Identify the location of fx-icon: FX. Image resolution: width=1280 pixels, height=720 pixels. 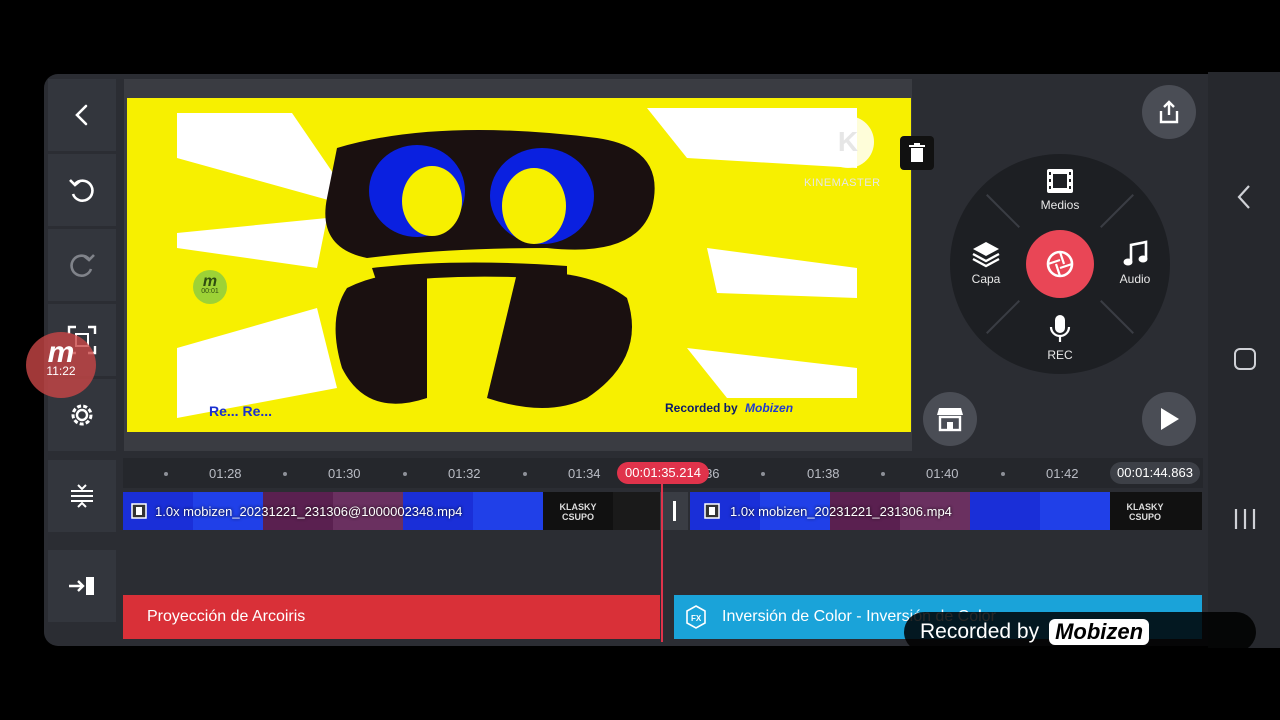
(696, 617).